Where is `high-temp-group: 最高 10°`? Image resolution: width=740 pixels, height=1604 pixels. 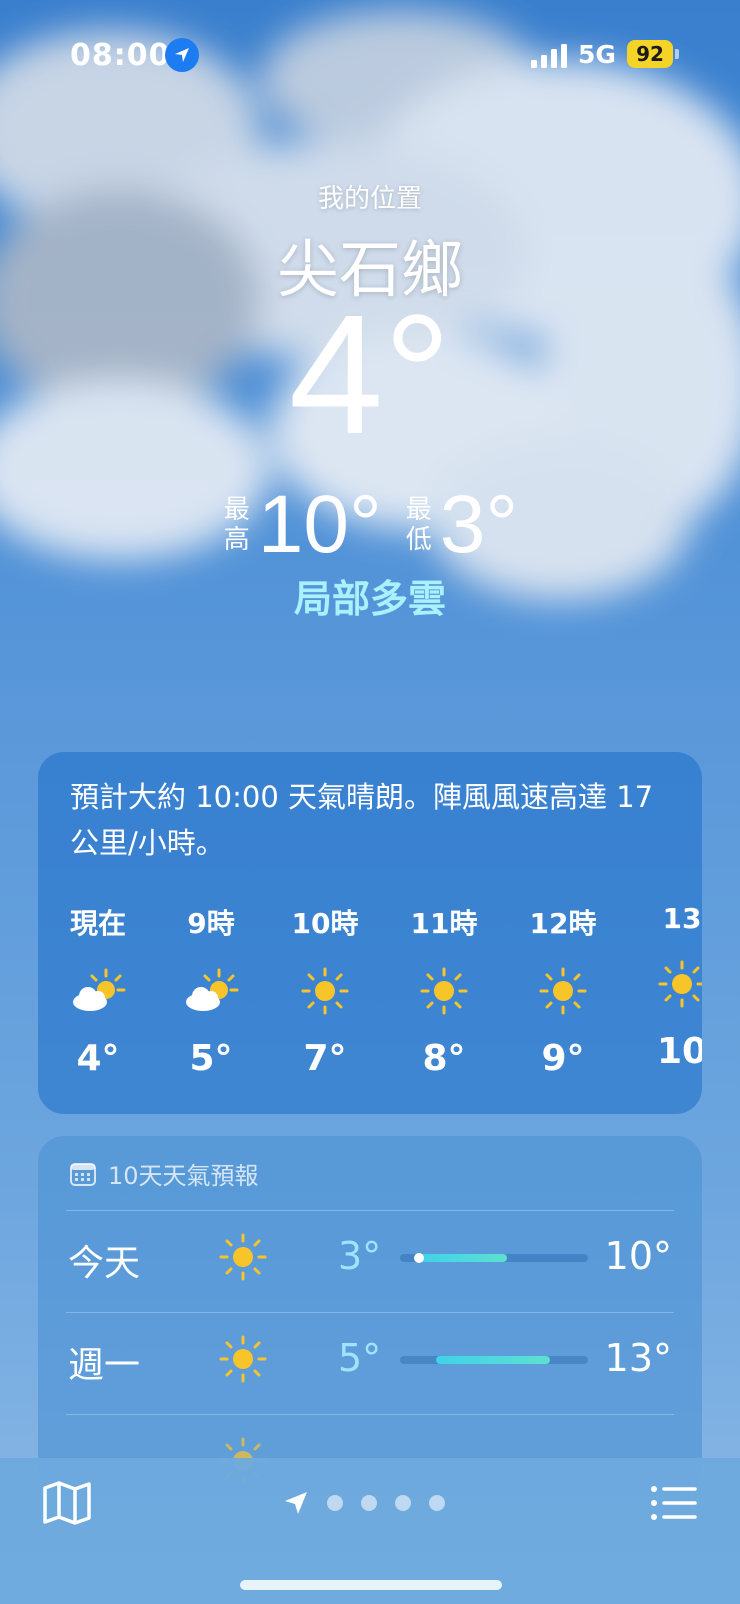 high-temp-group: 最高 10° is located at coordinates (302, 525).